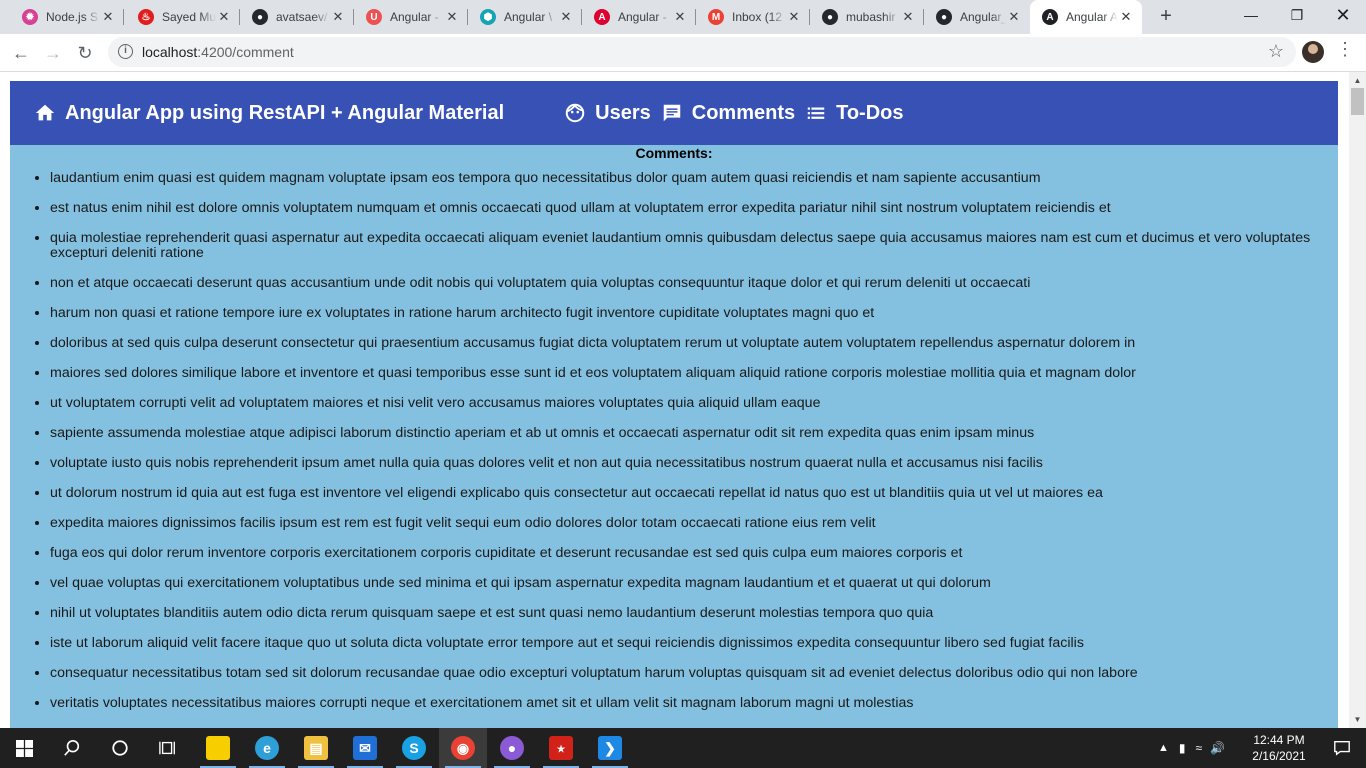 This screenshot has height=768, width=1366. I want to click on reload-button: ↻, so click(85, 53).